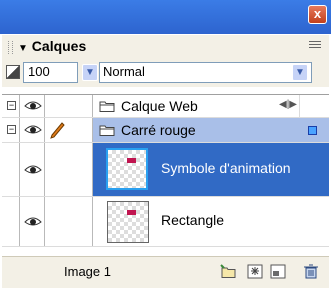  I want to click on window-titlebar: x, so click(165, 17).